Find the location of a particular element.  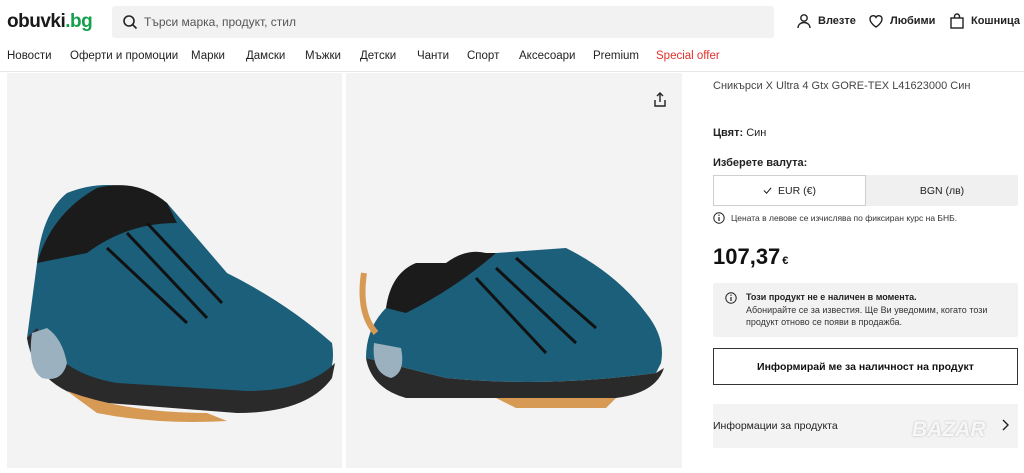

nav-item-brands: Марки is located at coordinates (208, 56).